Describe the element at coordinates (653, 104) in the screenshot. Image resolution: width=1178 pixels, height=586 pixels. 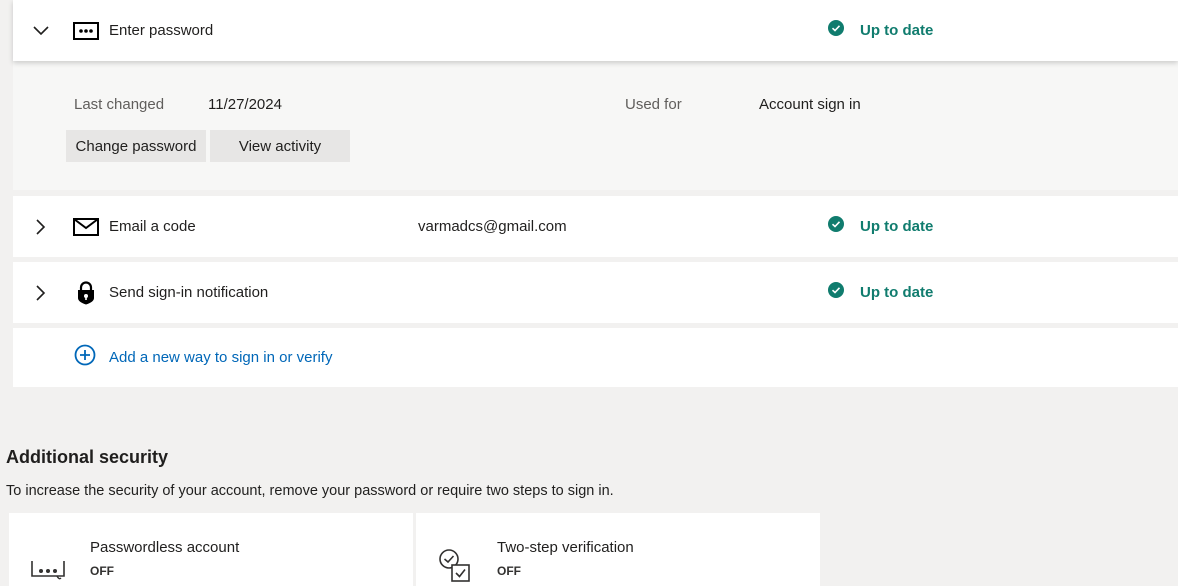
I see `used-for-label: Used for` at that location.